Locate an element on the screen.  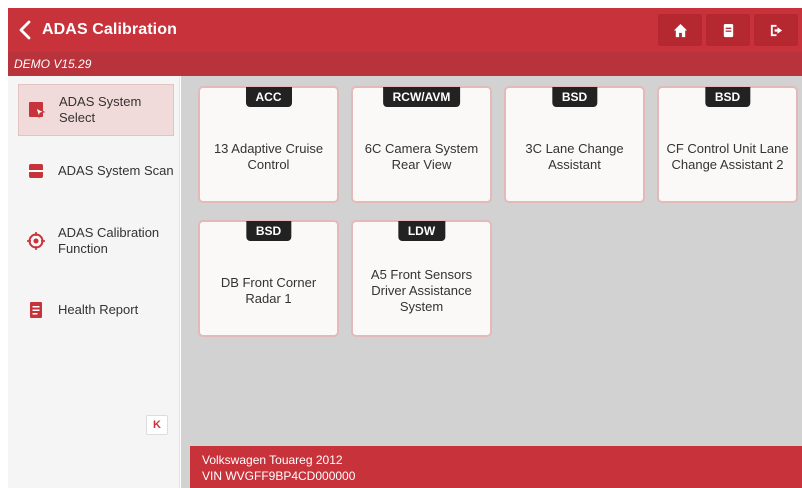
collapse-icon: K is located at coordinates (157, 425).